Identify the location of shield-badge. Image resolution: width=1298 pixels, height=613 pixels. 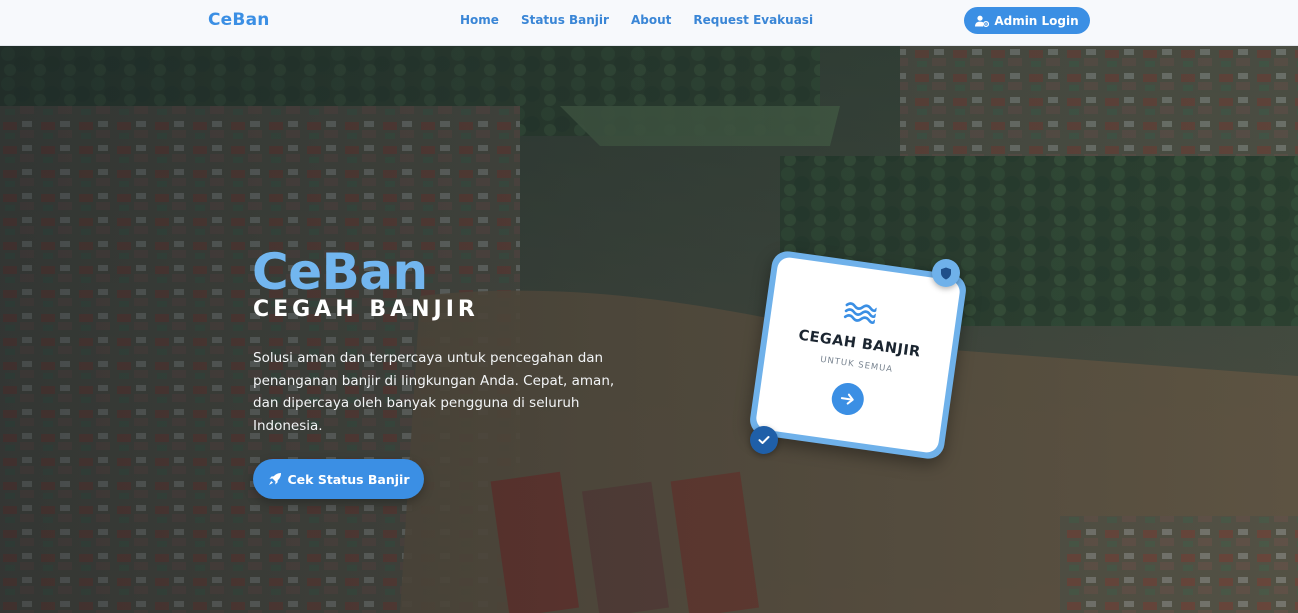
(946, 273).